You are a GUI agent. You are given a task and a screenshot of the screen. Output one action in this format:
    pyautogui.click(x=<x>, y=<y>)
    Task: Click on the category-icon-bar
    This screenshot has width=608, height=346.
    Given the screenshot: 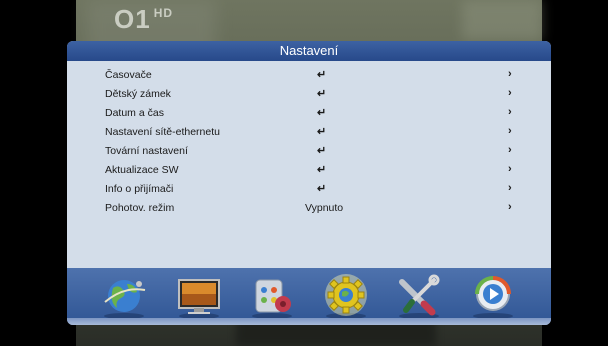 What is the action you would take?
    pyautogui.click(x=309, y=296)
    